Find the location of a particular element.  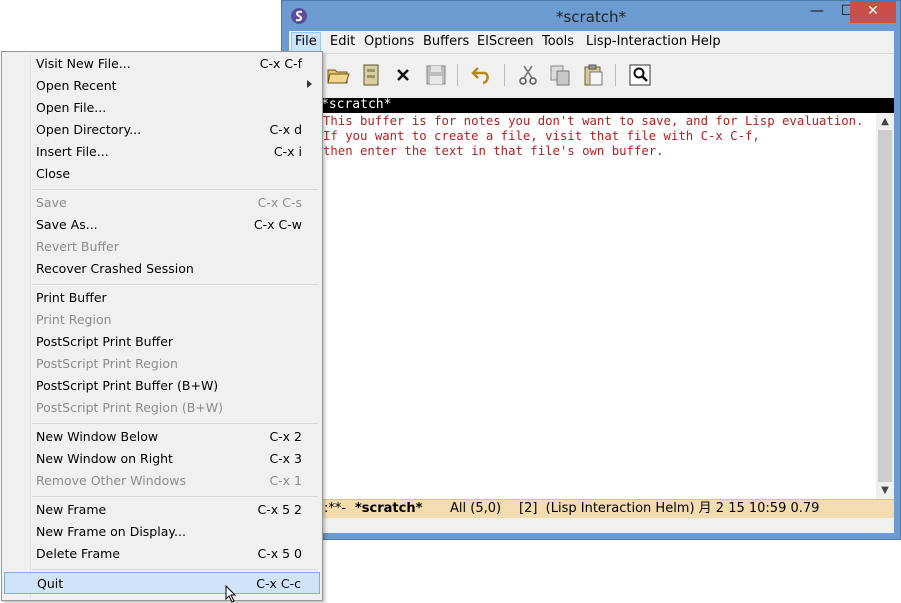

menu-item-delete-frame: Delete Frame C-x 5 0 is located at coordinates (162, 554).